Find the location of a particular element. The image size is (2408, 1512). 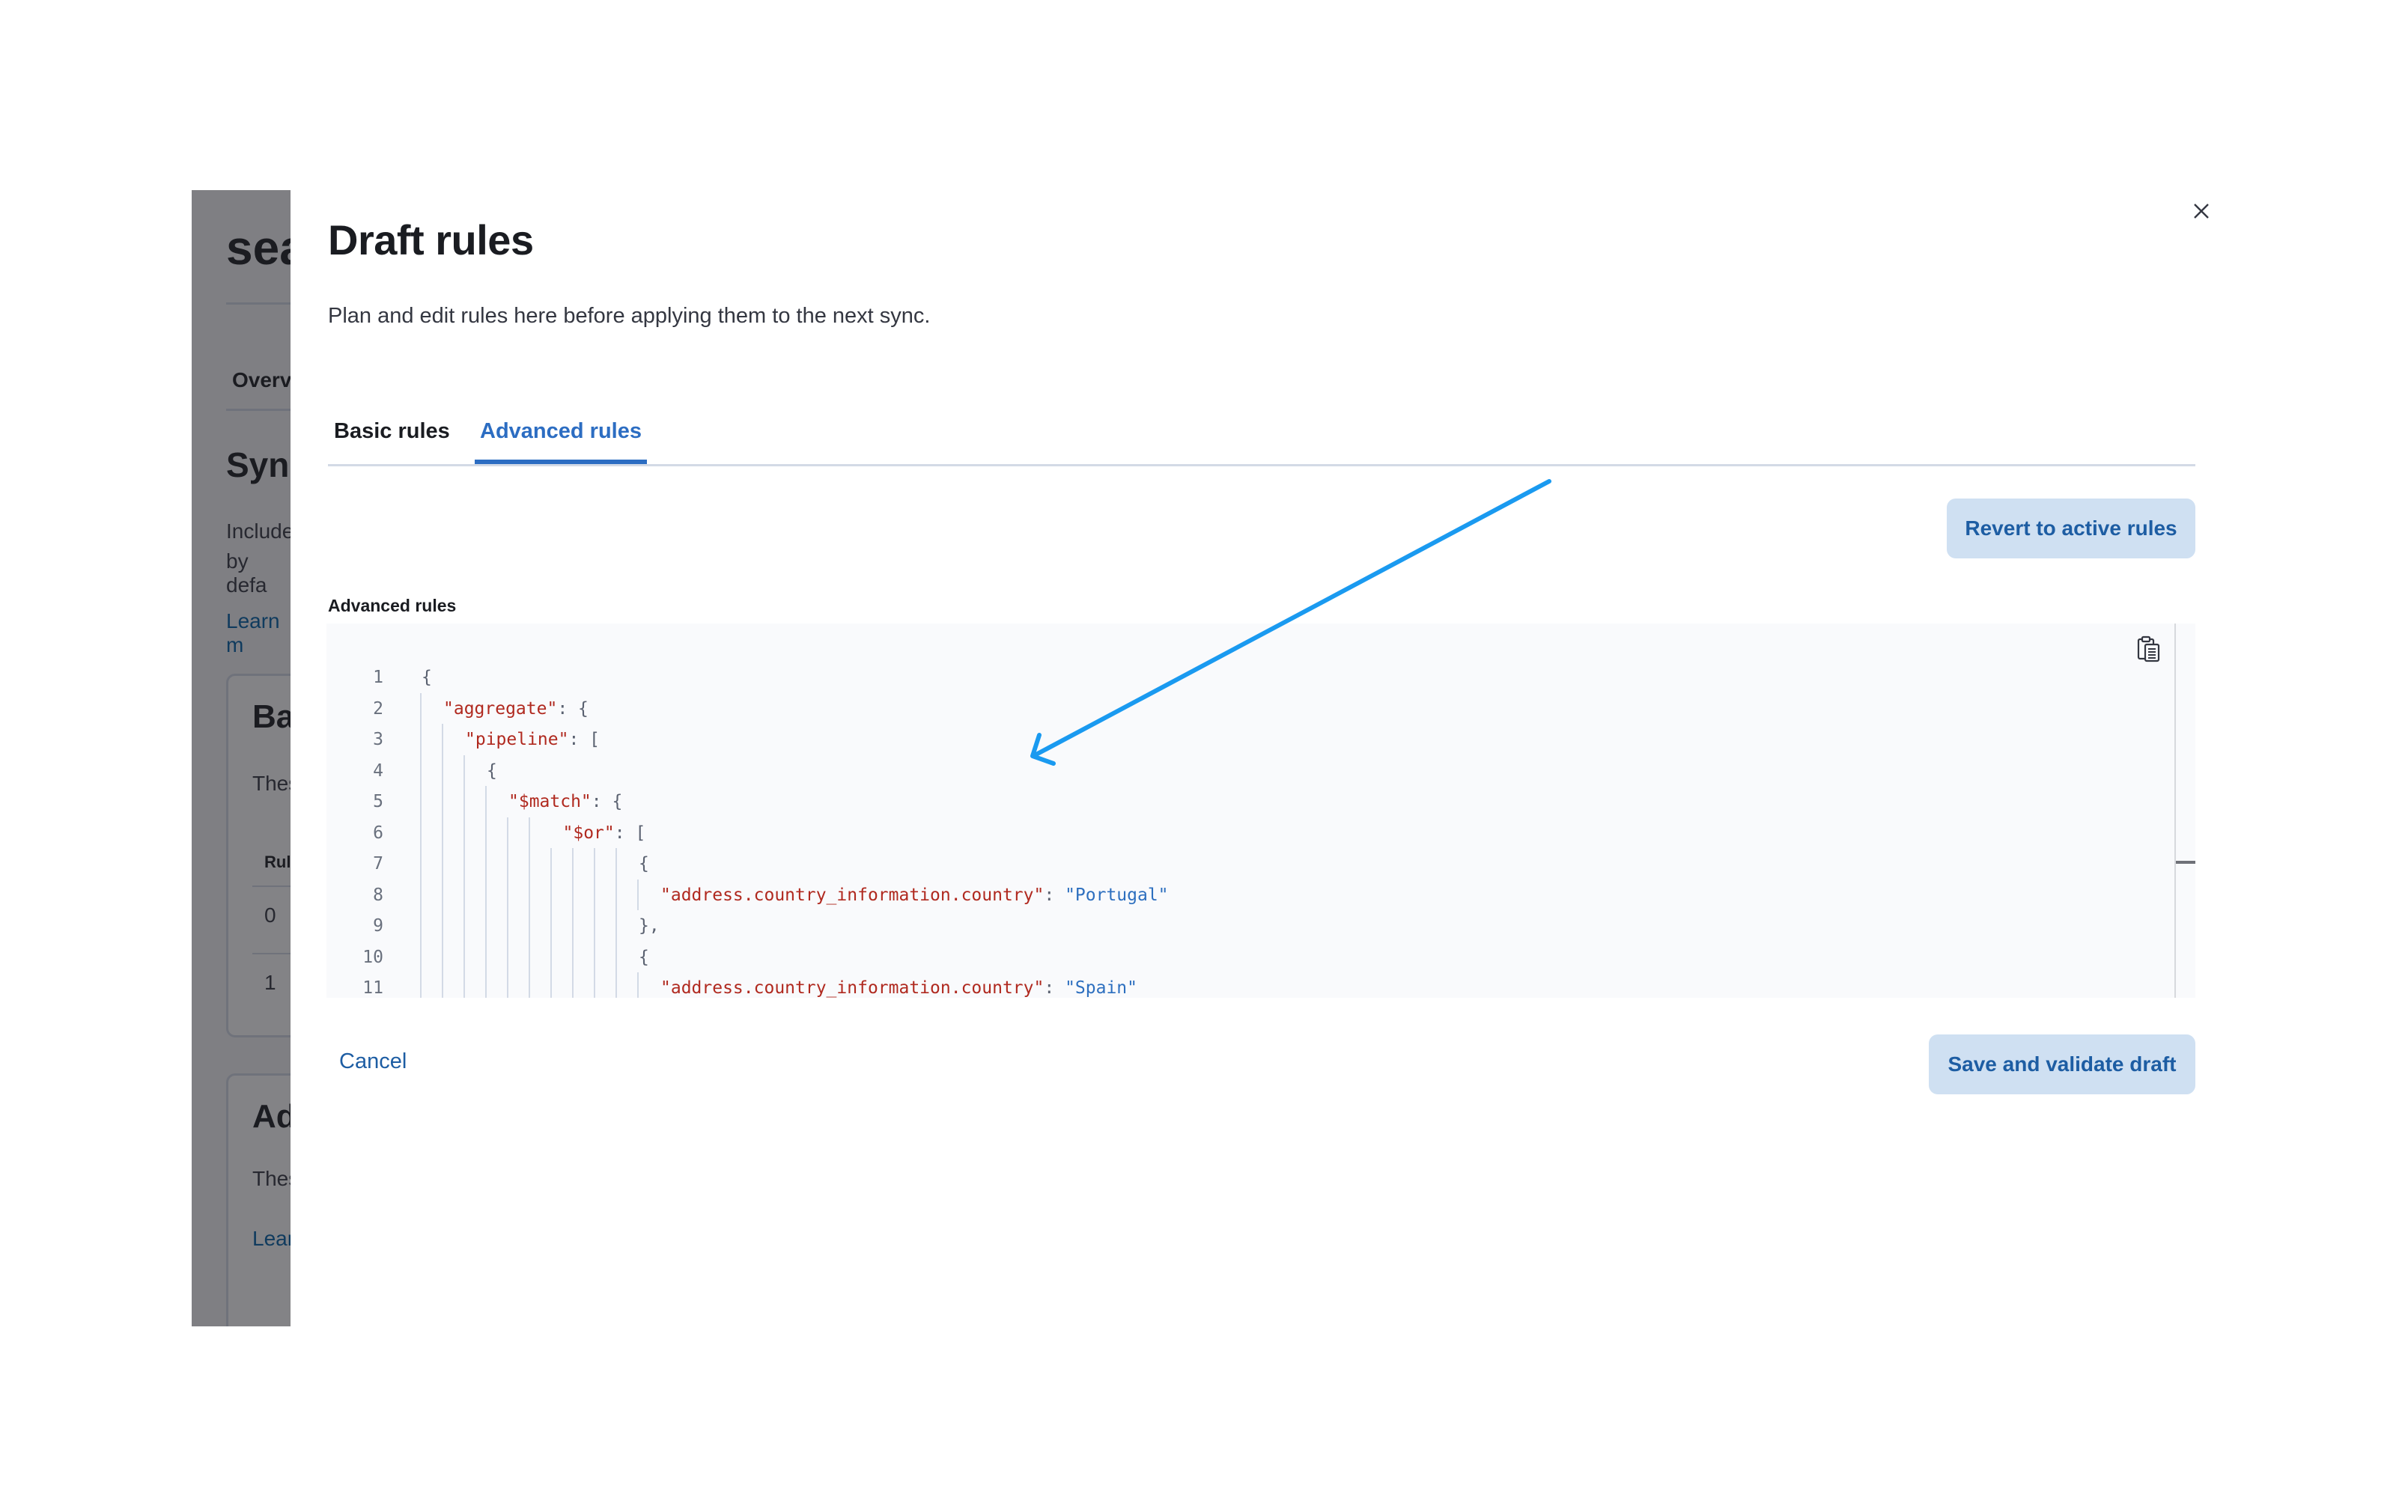

code-line: 10 { is located at coordinates (1247, 957).